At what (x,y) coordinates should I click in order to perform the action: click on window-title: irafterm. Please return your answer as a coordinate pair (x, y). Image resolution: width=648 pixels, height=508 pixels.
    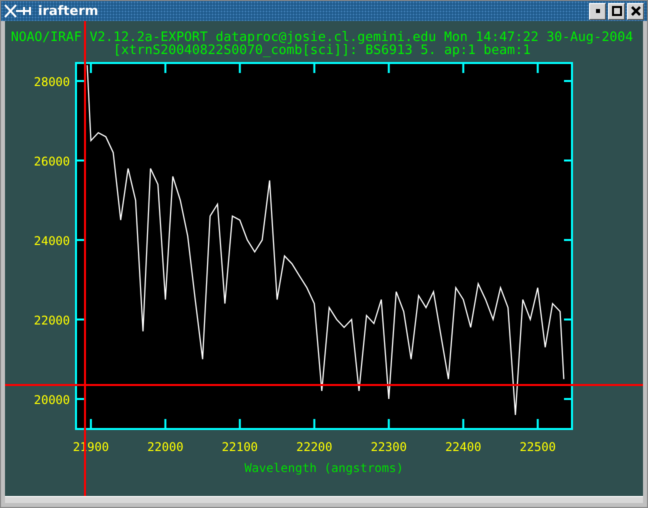
    Looking at the image, I should click on (68, 11).